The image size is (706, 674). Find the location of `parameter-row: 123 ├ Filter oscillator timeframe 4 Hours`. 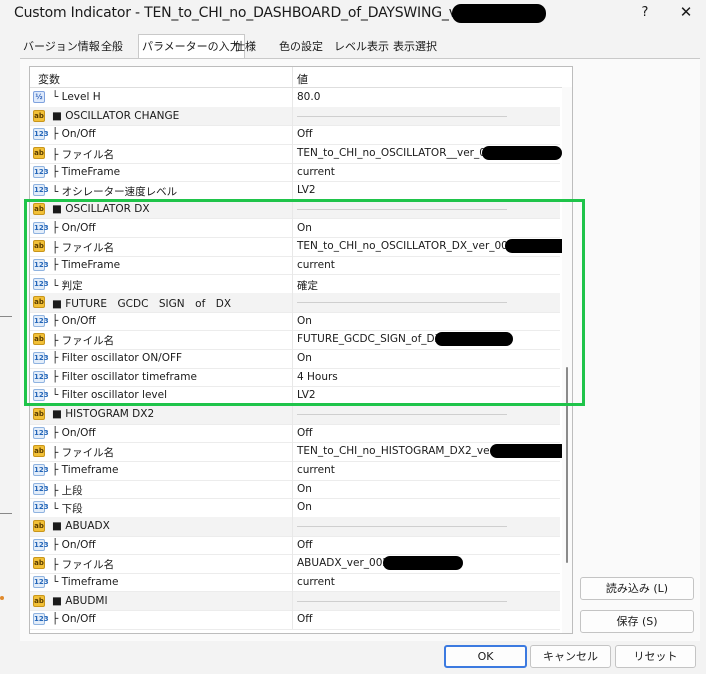

parameter-row: 123 ├ Filter oscillator timeframe 4 Hours is located at coordinates (295, 377).